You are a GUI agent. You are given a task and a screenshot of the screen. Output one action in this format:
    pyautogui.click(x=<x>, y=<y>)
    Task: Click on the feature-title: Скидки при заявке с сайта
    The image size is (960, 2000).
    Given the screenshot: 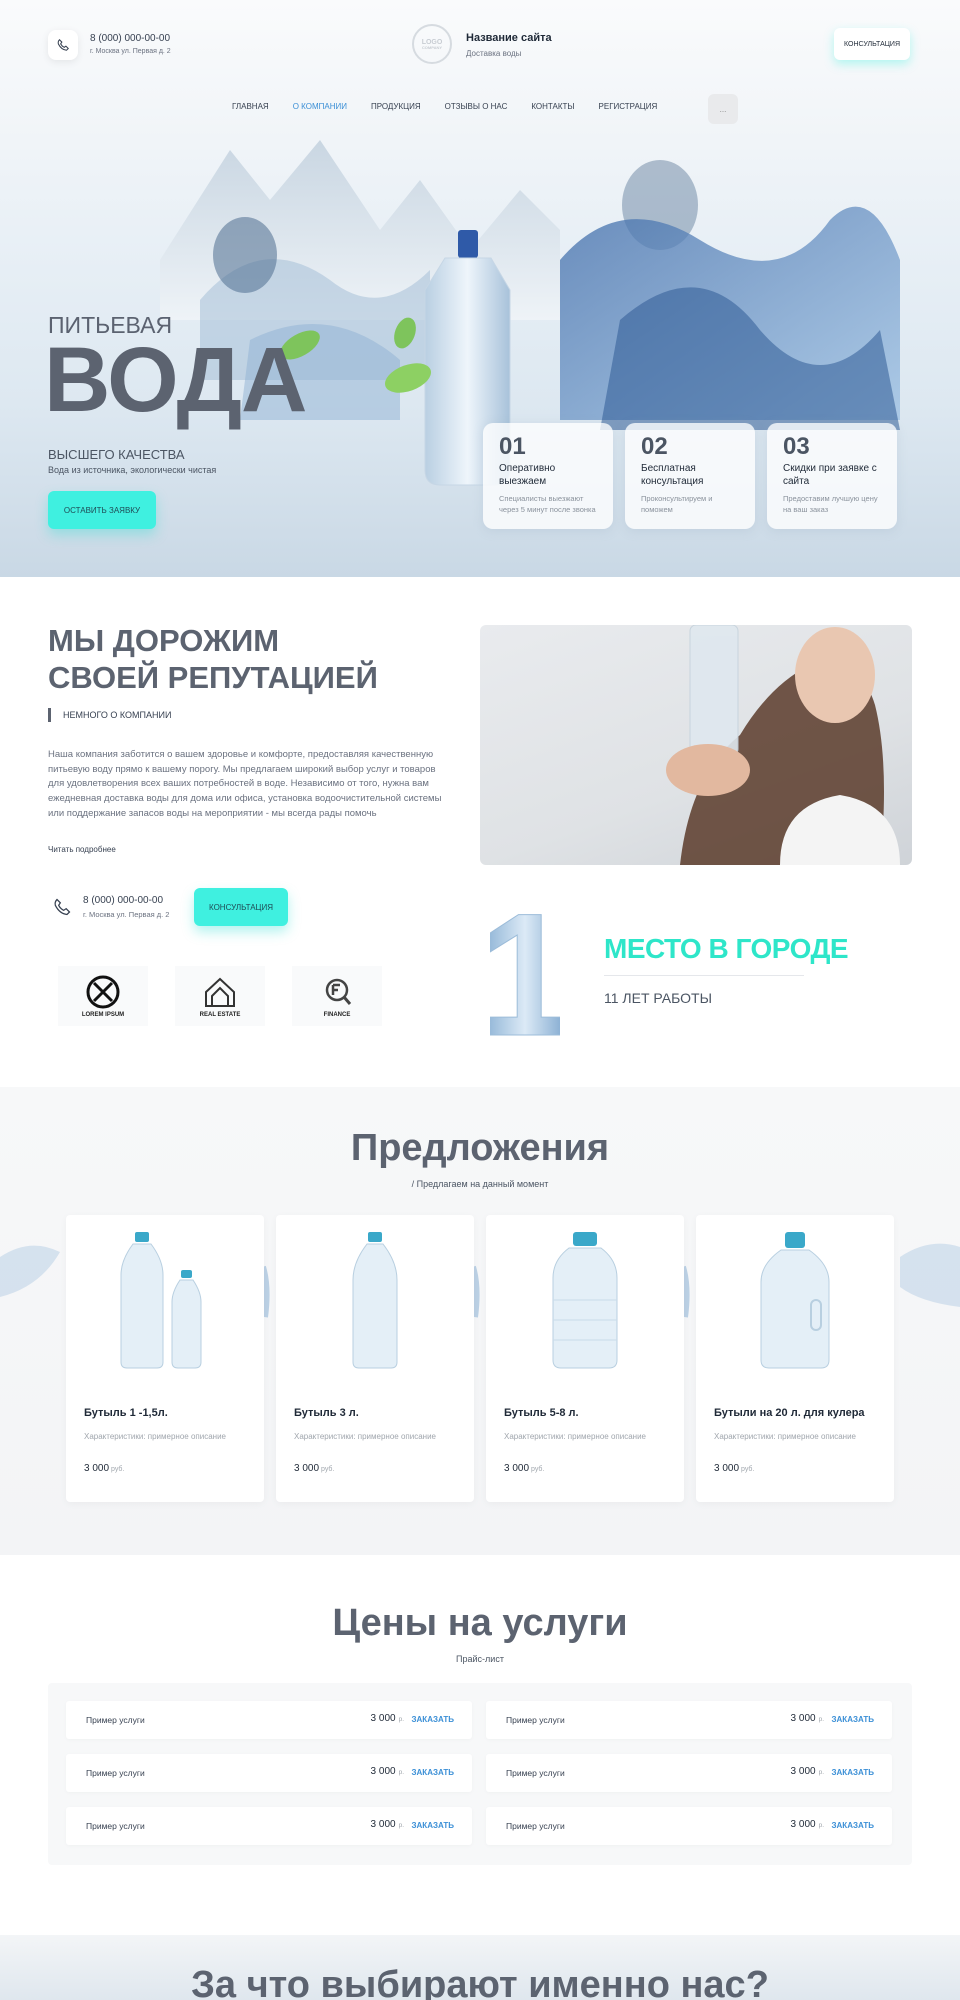 What is the action you would take?
    pyautogui.click(x=830, y=475)
    